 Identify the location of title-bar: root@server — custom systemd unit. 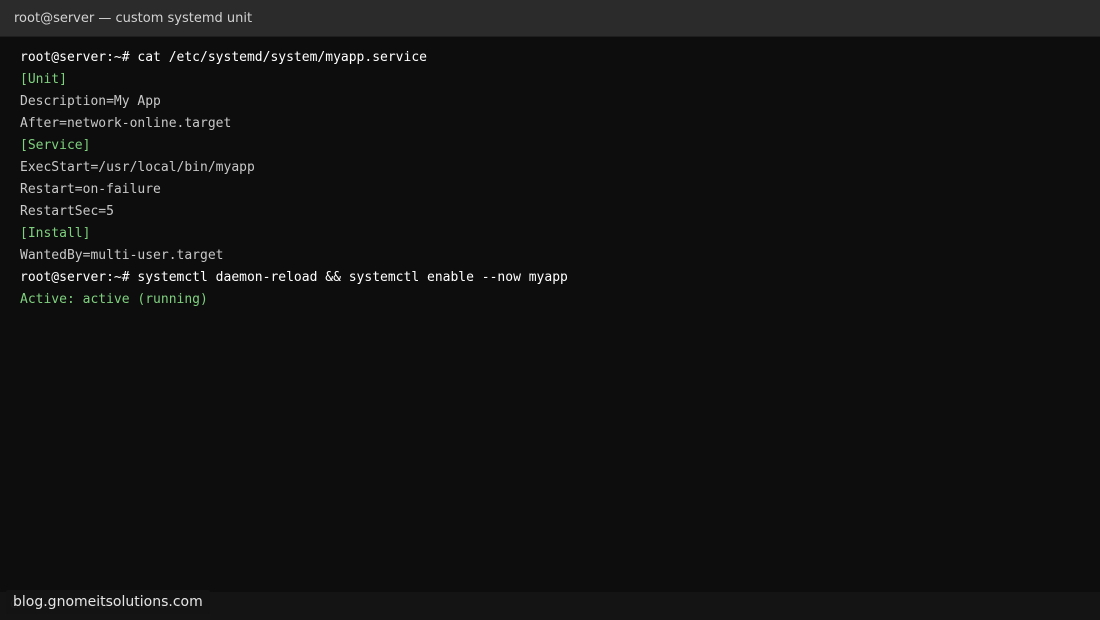
(550, 18).